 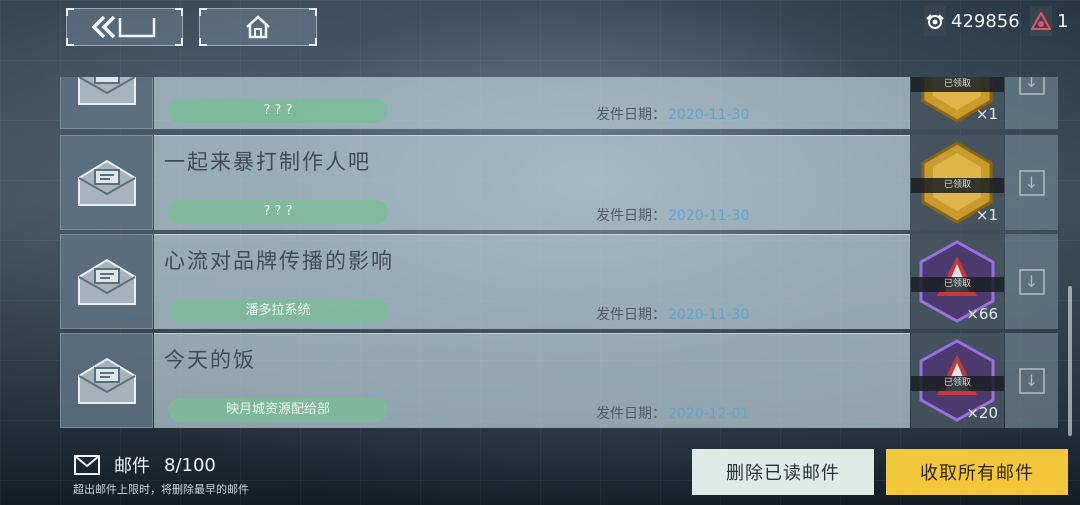 What do you see at coordinates (1041, 21) in the screenshot?
I see `pandora-crystal-icon` at bounding box center [1041, 21].